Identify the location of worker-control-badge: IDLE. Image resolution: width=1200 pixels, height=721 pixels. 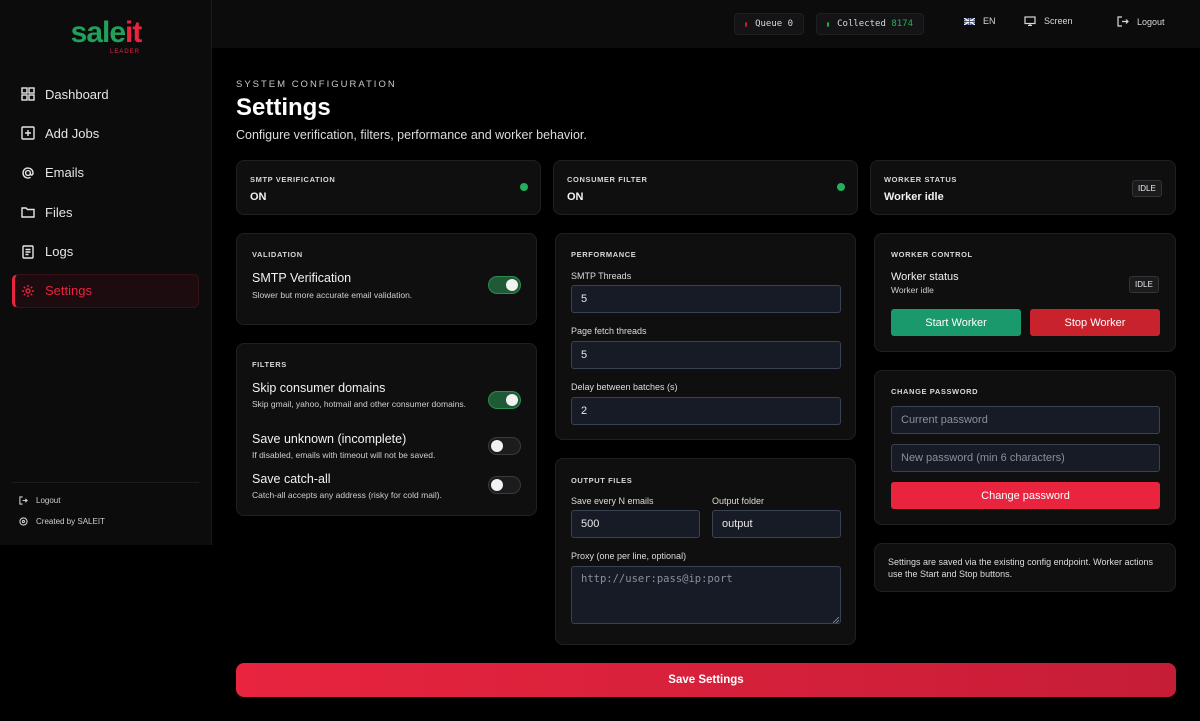
(1144, 284).